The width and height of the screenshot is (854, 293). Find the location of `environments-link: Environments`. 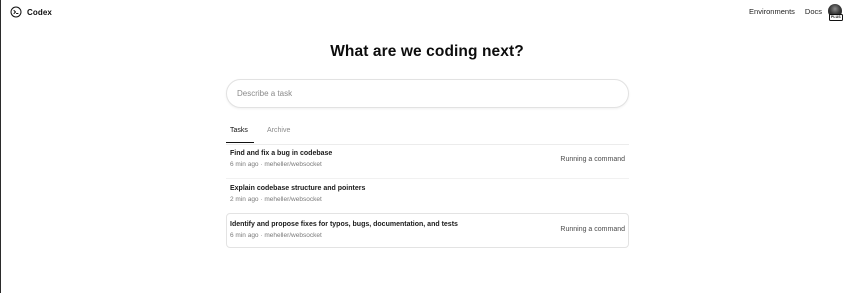

environments-link: Environments is located at coordinates (772, 11).